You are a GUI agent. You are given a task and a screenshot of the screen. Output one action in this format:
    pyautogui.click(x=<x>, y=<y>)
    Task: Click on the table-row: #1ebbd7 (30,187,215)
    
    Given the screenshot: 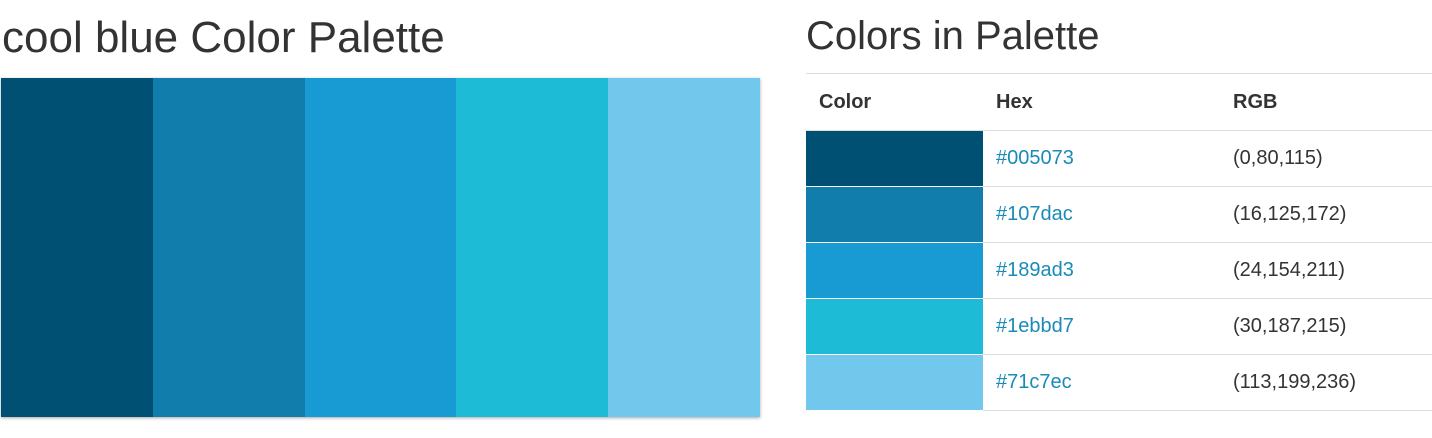 What is the action you would take?
    pyautogui.click(x=1119, y=326)
    